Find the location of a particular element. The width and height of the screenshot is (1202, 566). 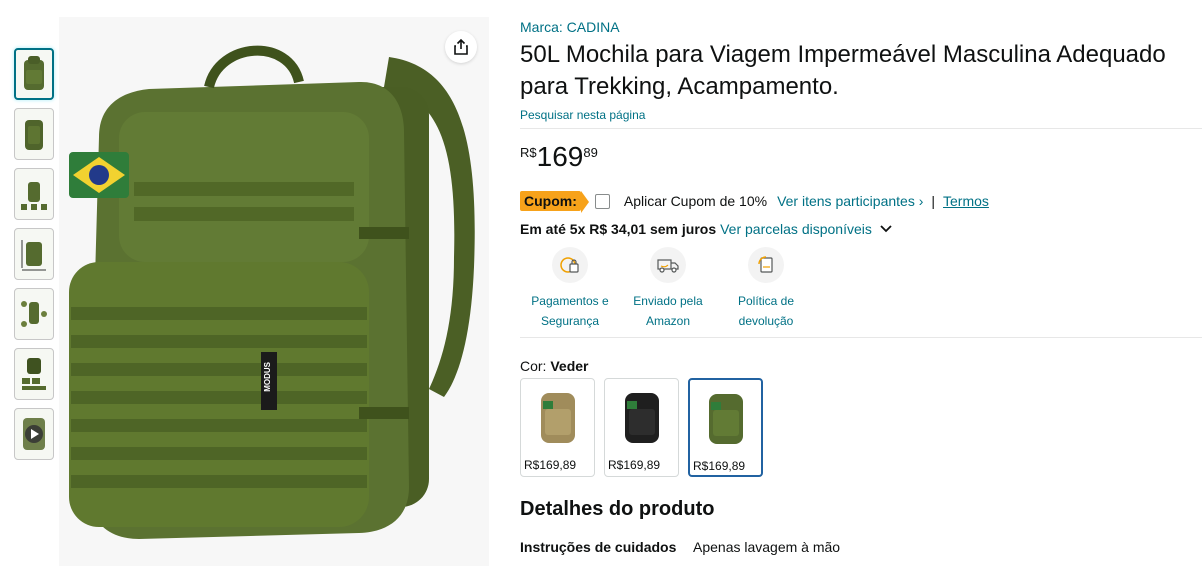

coupon-checkbox is located at coordinates (602, 201).